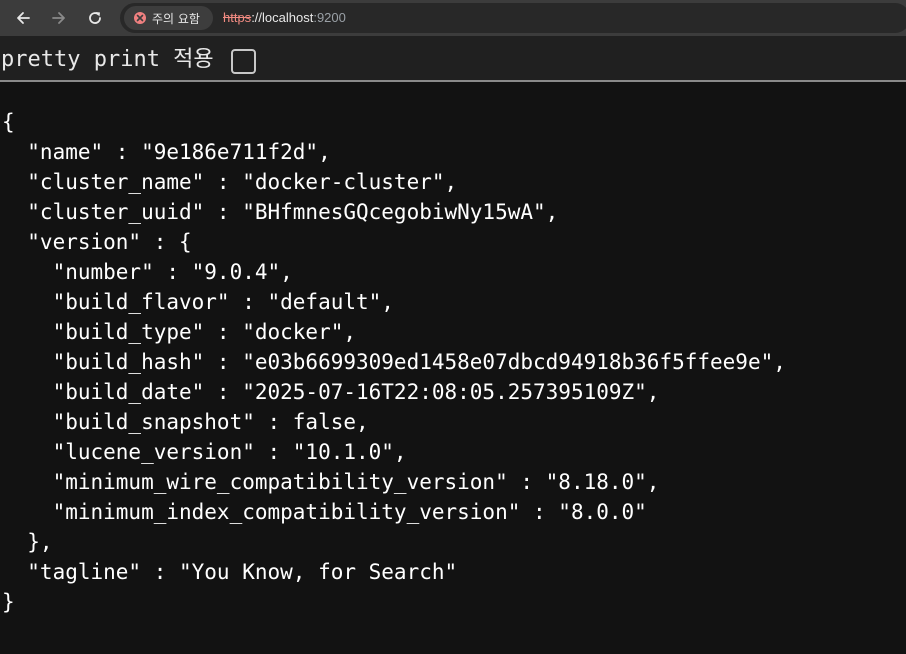  What do you see at coordinates (237, 17) in the screenshot?
I see `url-scheme: https` at bounding box center [237, 17].